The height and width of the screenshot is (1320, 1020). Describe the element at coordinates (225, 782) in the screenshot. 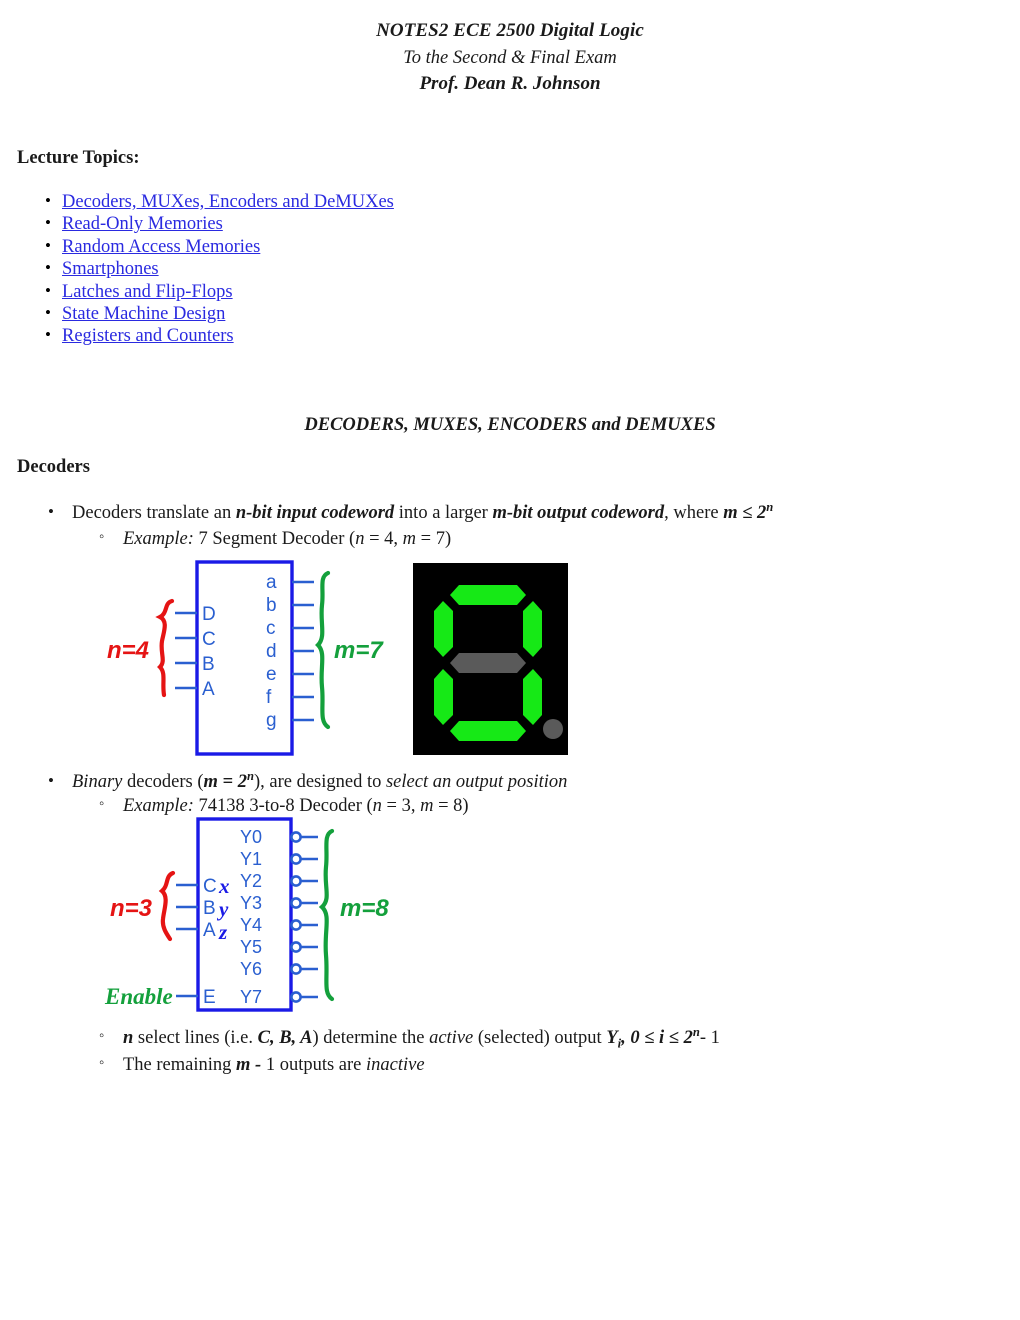

I see `bullet-text-emph: m = 2` at that location.